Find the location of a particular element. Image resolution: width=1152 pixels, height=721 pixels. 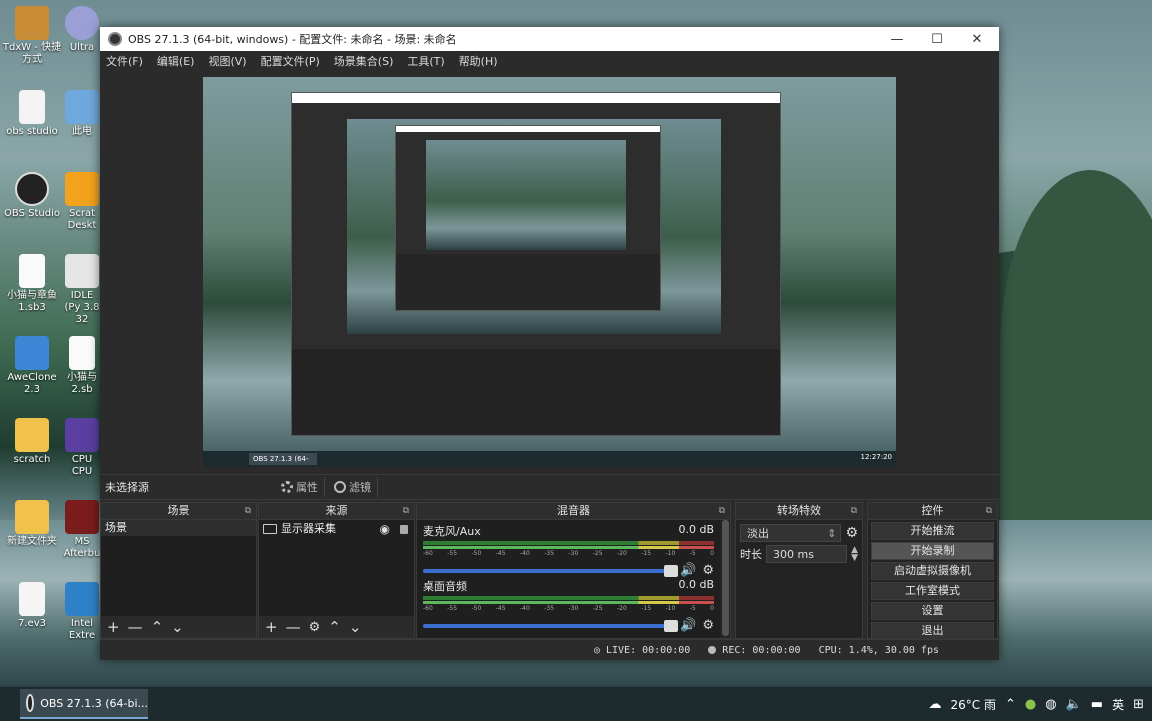

transition-select: 淡出 ⇕ is located at coordinates (791, 533).